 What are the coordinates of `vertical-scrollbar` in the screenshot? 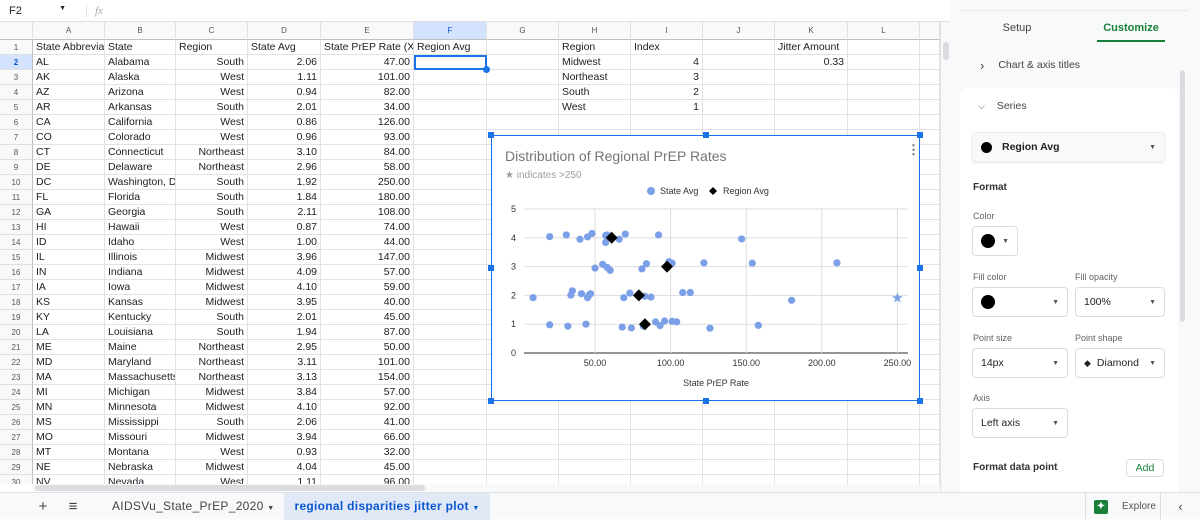 It's located at (945, 257).